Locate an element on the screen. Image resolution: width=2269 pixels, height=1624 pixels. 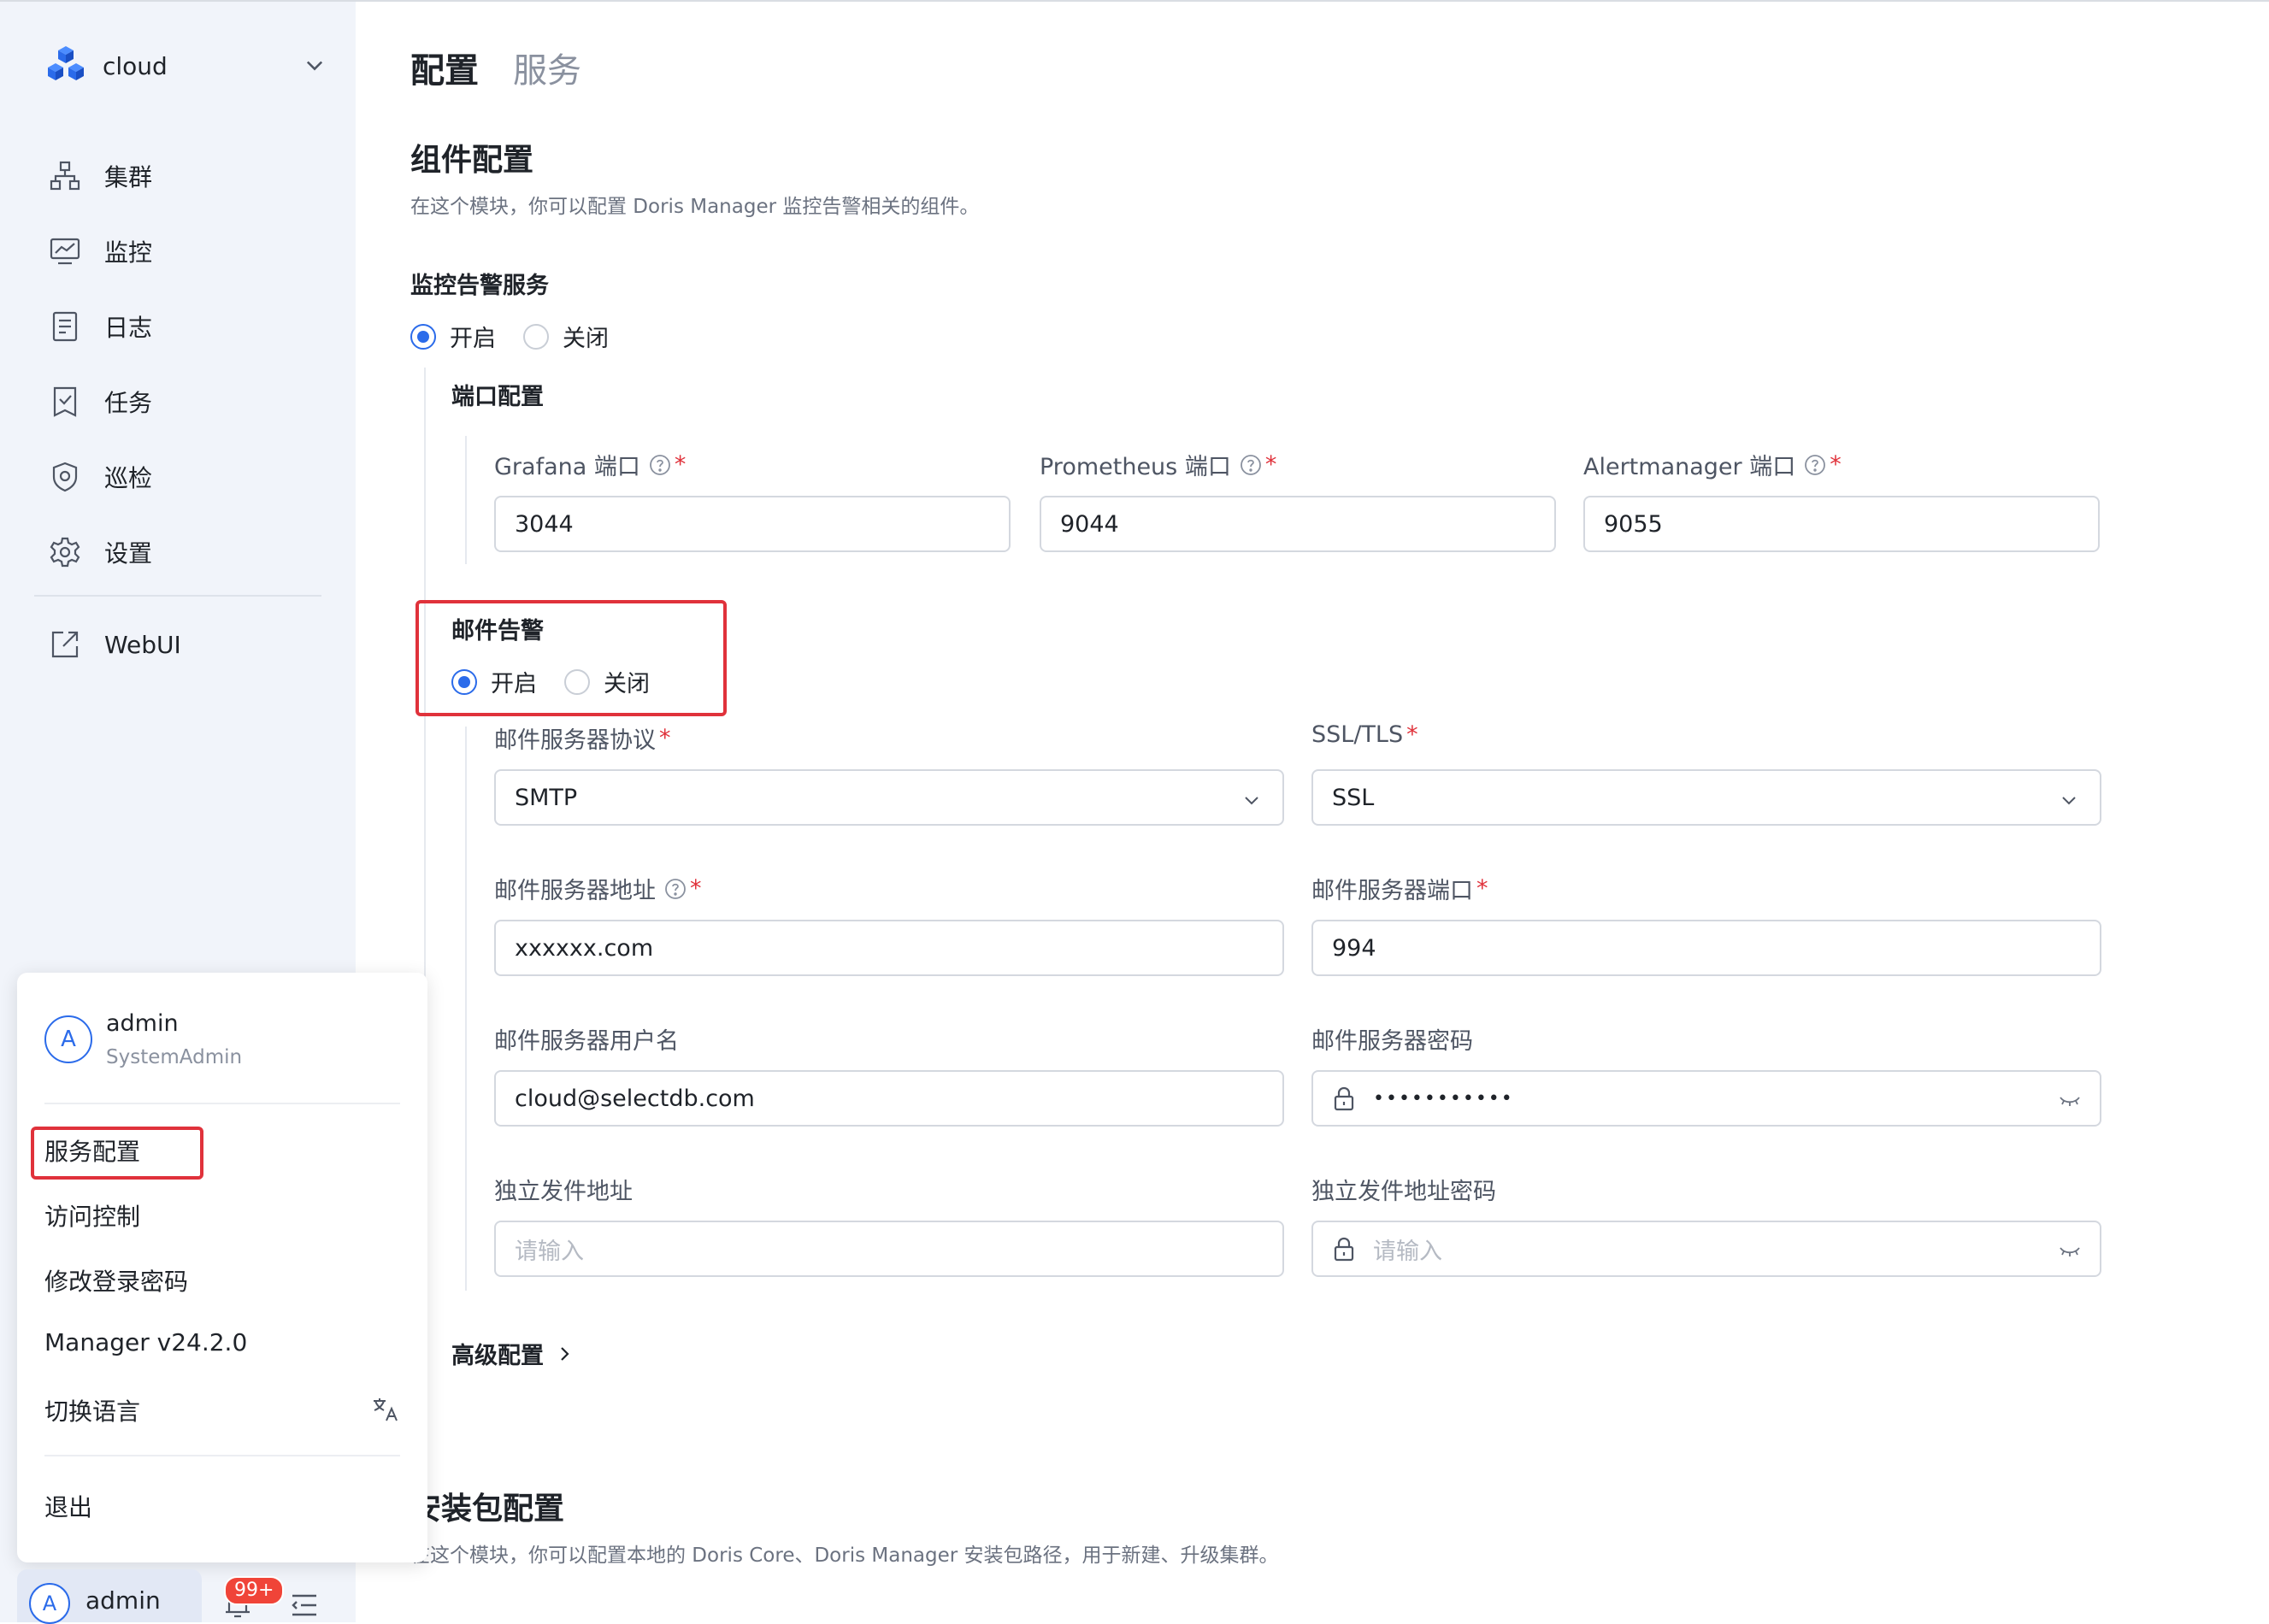
server-port-label: 邮件服务器端口 * is located at coordinates (1399, 889).